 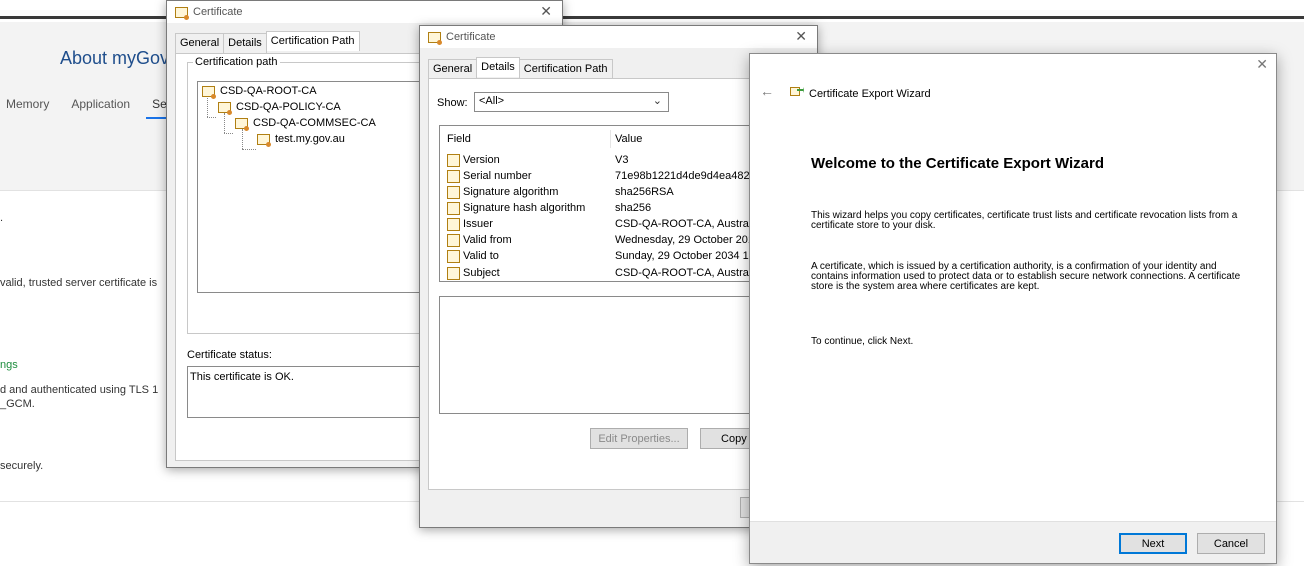 What do you see at coordinates (229, 355) in the screenshot?
I see `certificate-status-label: Certificate status:` at bounding box center [229, 355].